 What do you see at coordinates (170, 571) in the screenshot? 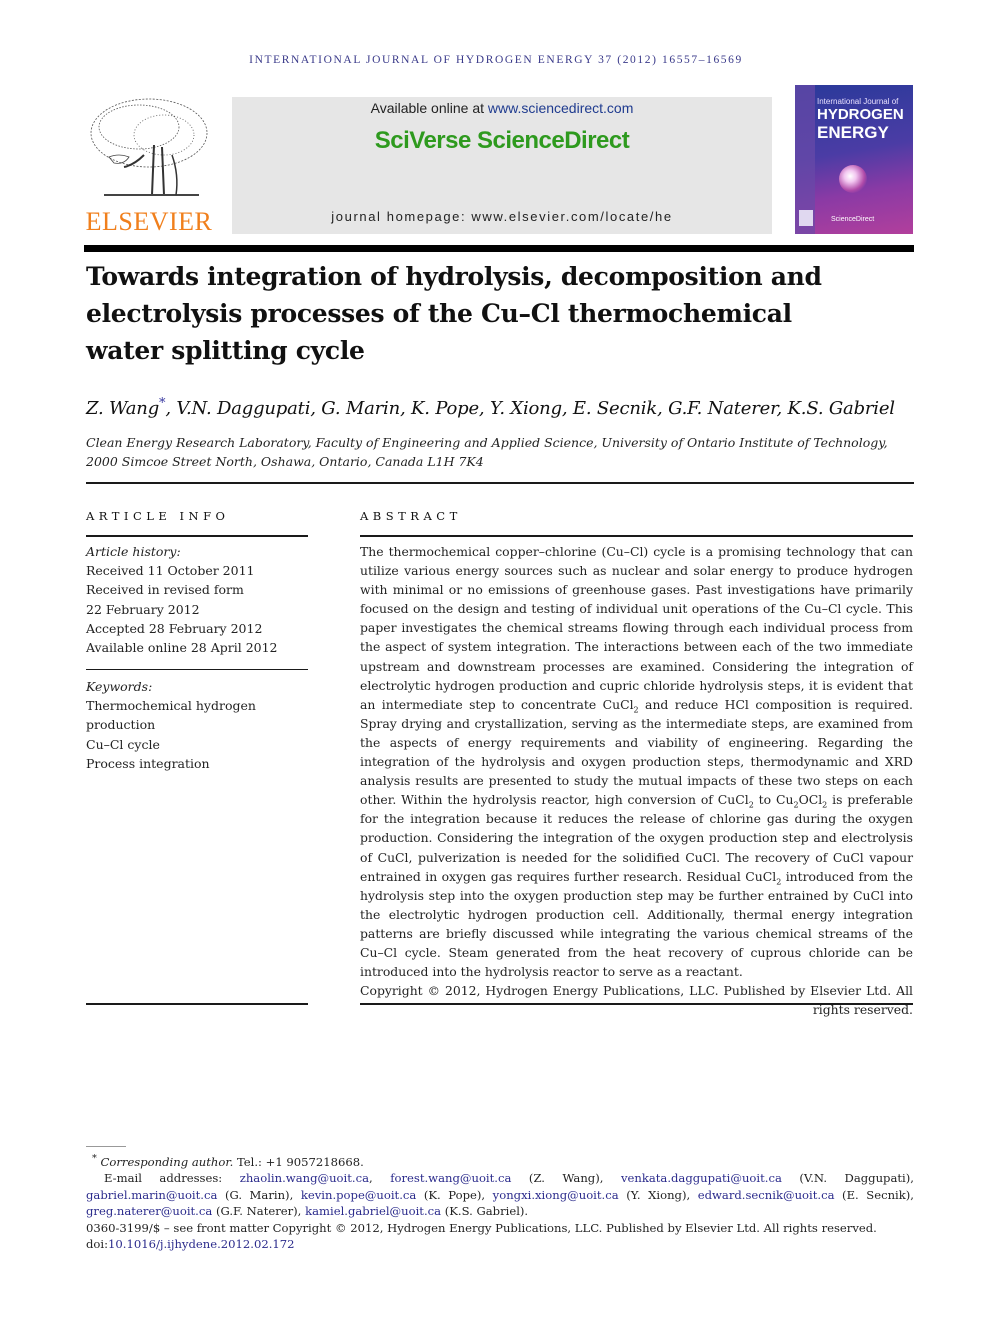
I see `history-item: Received 11 October 2011` at bounding box center [170, 571].